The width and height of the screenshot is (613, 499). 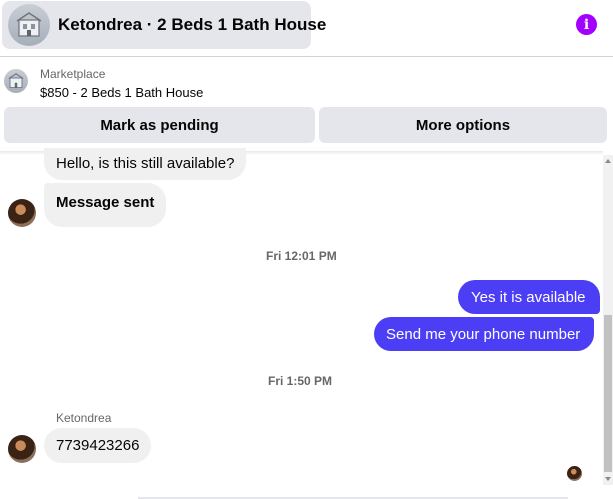 What do you see at coordinates (301, 256) in the screenshot?
I see `message-timestamp: Fri 12:01 PM` at bounding box center [301, 256].